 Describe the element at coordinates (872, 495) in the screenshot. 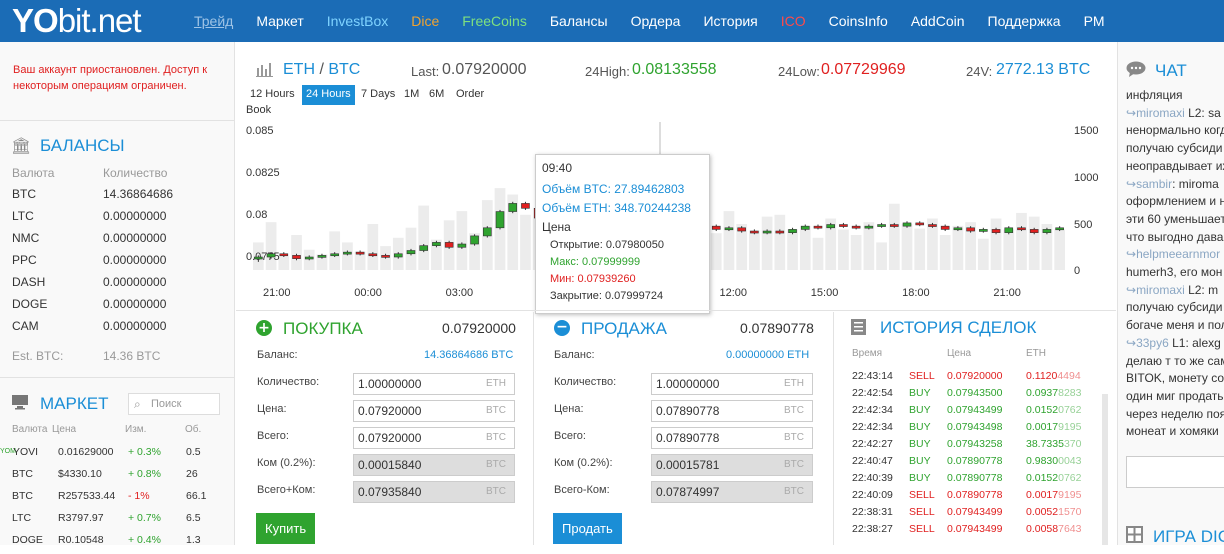

I see `trade-time: 22:40:09` at that location.